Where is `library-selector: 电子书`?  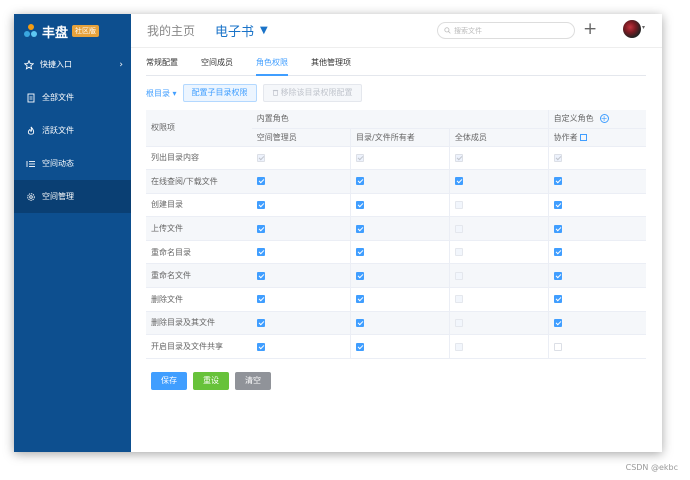
library-selector: 电子书 is located at coordinates (234, 30).